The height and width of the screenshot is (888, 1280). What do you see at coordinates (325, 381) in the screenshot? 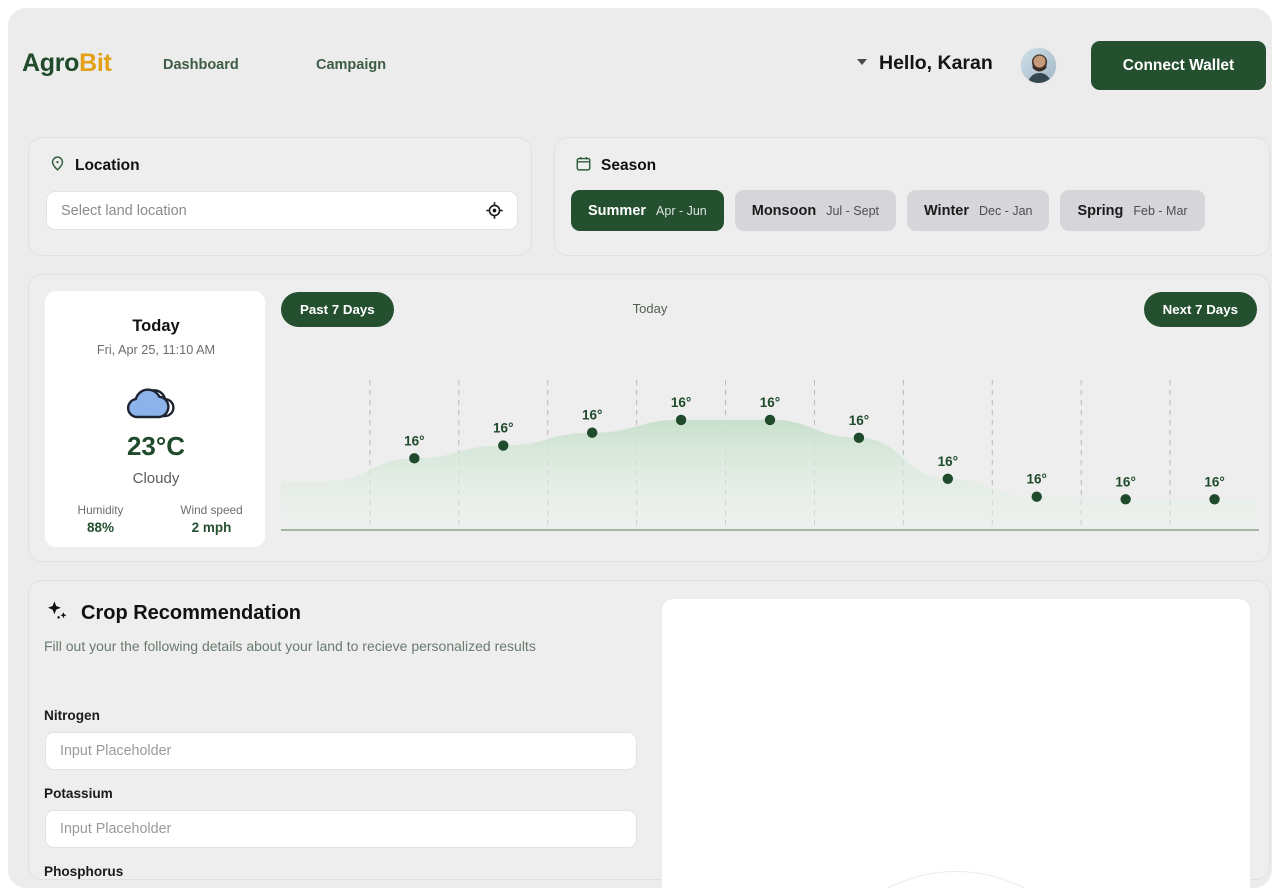
I see `chart-x-tick: 12 PM` at bounding box center [325, 381].